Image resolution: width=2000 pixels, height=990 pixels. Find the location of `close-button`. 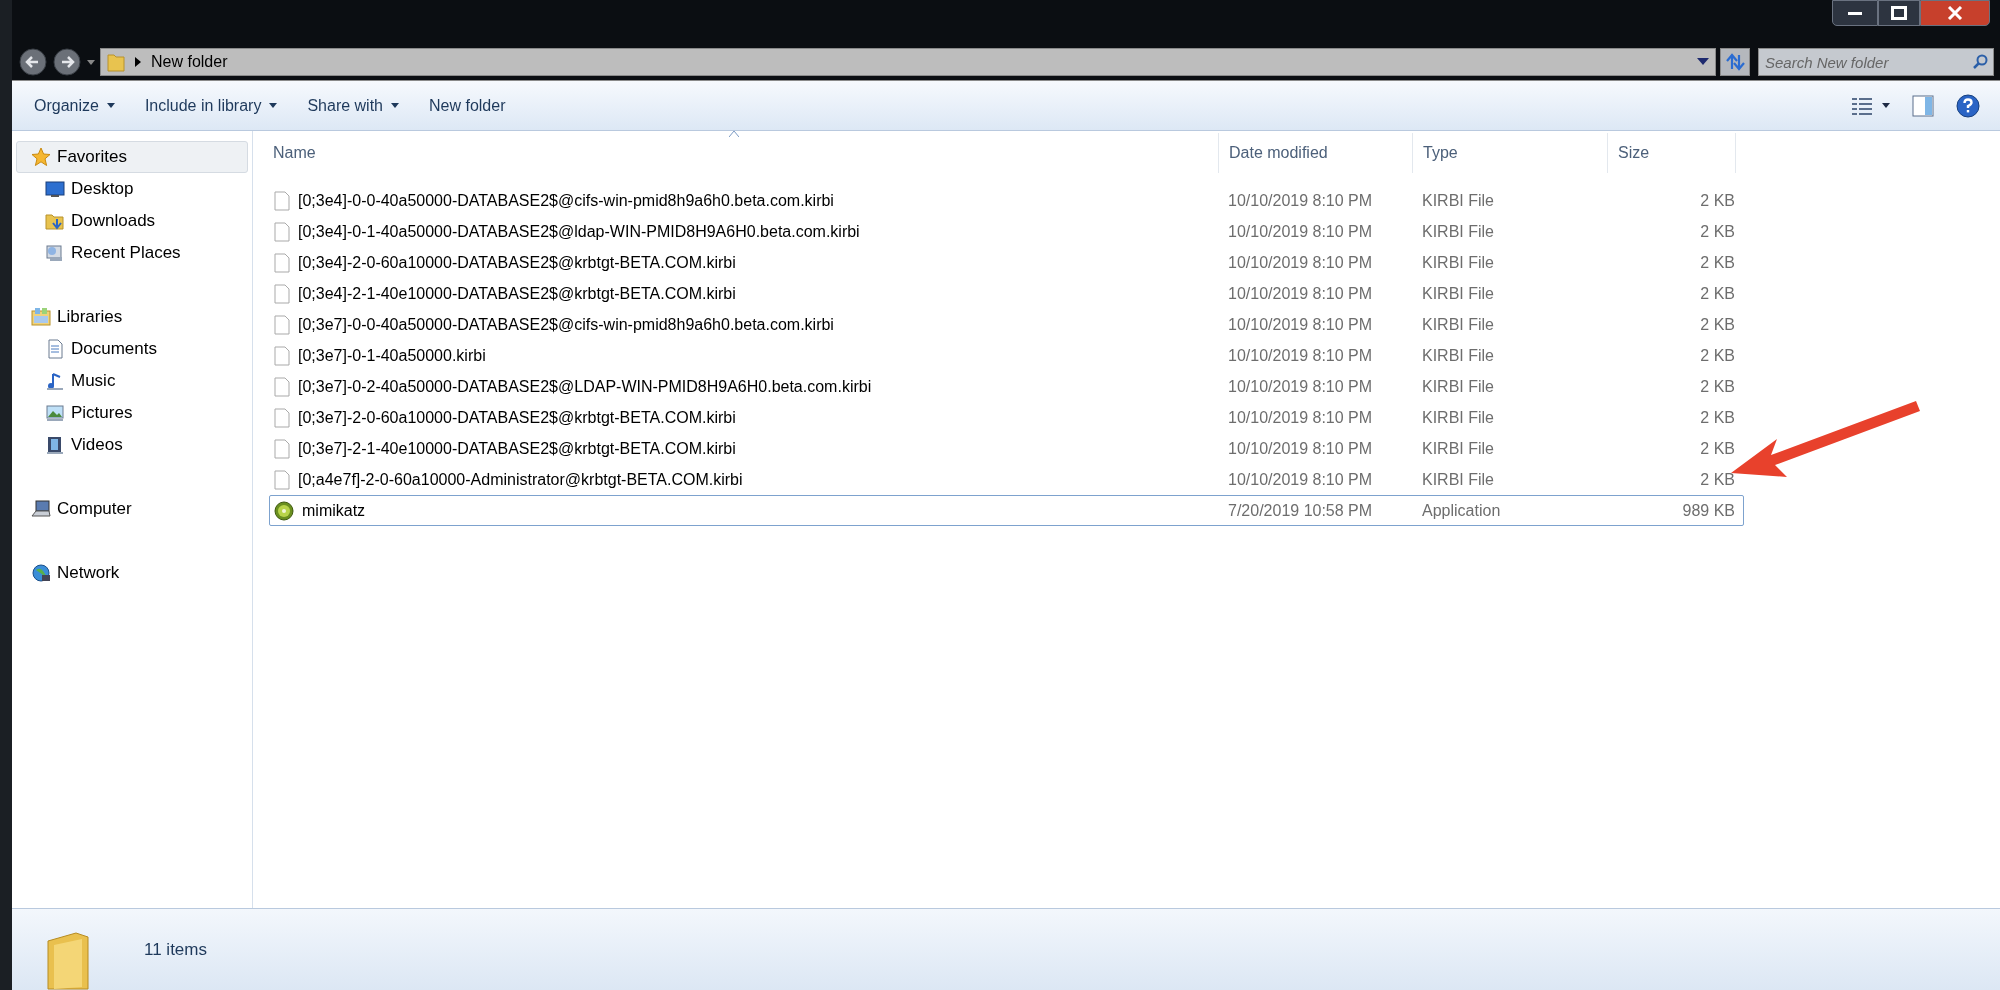

close-button is located at coordinates (1955, 13).